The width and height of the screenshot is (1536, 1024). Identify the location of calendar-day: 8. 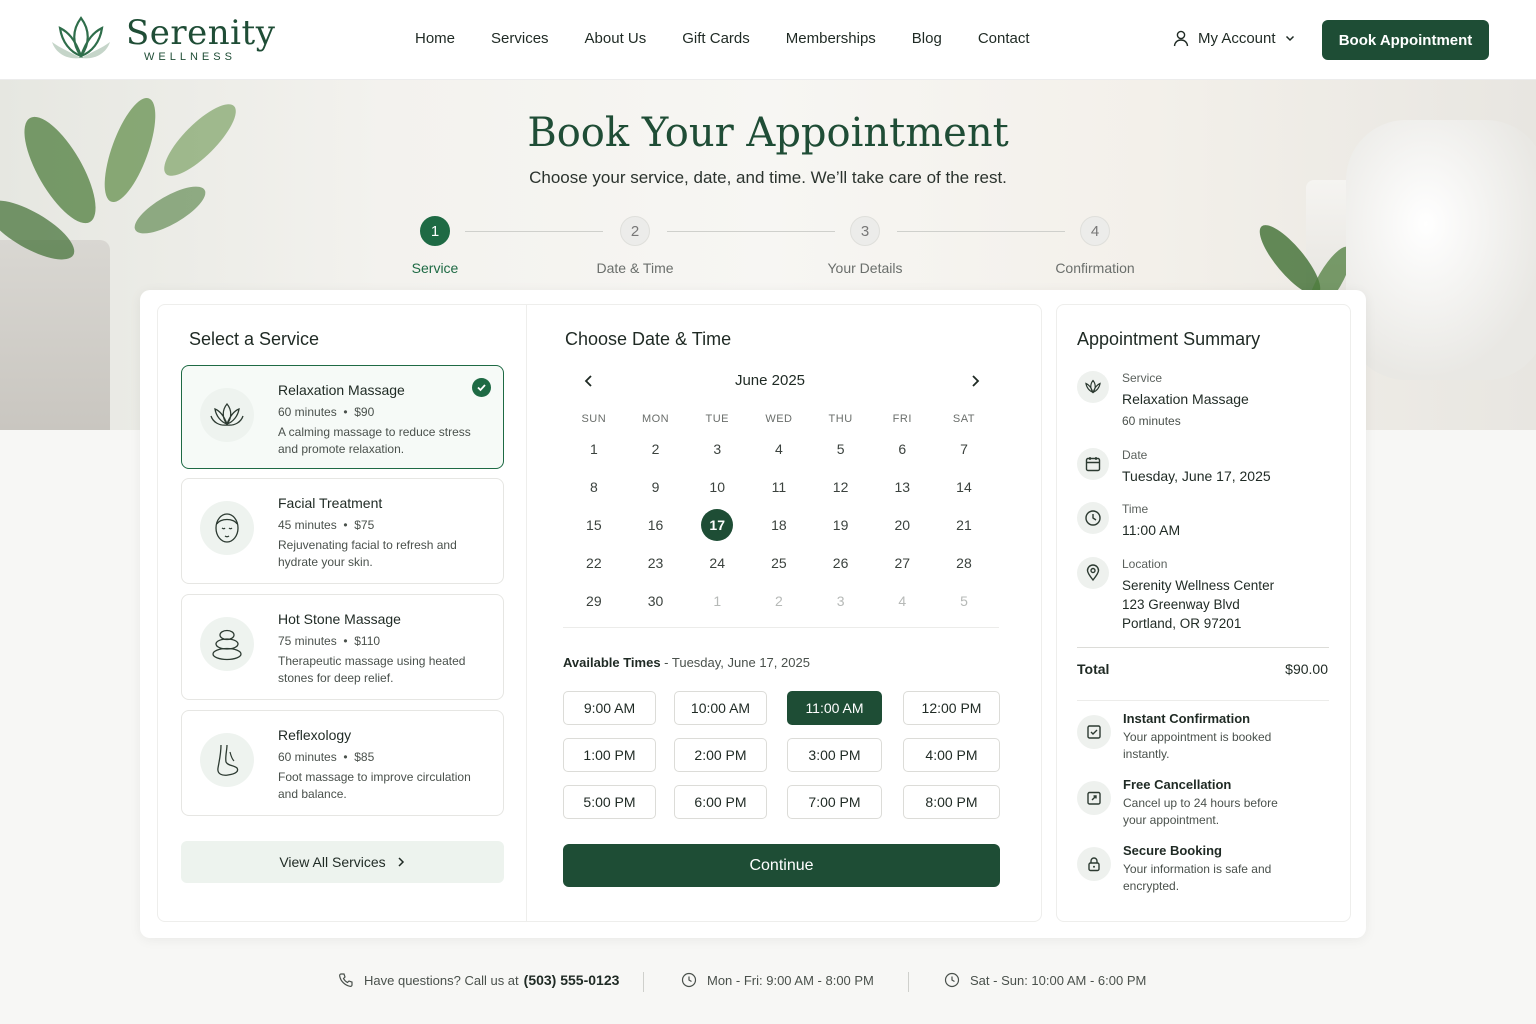
(594, 487).